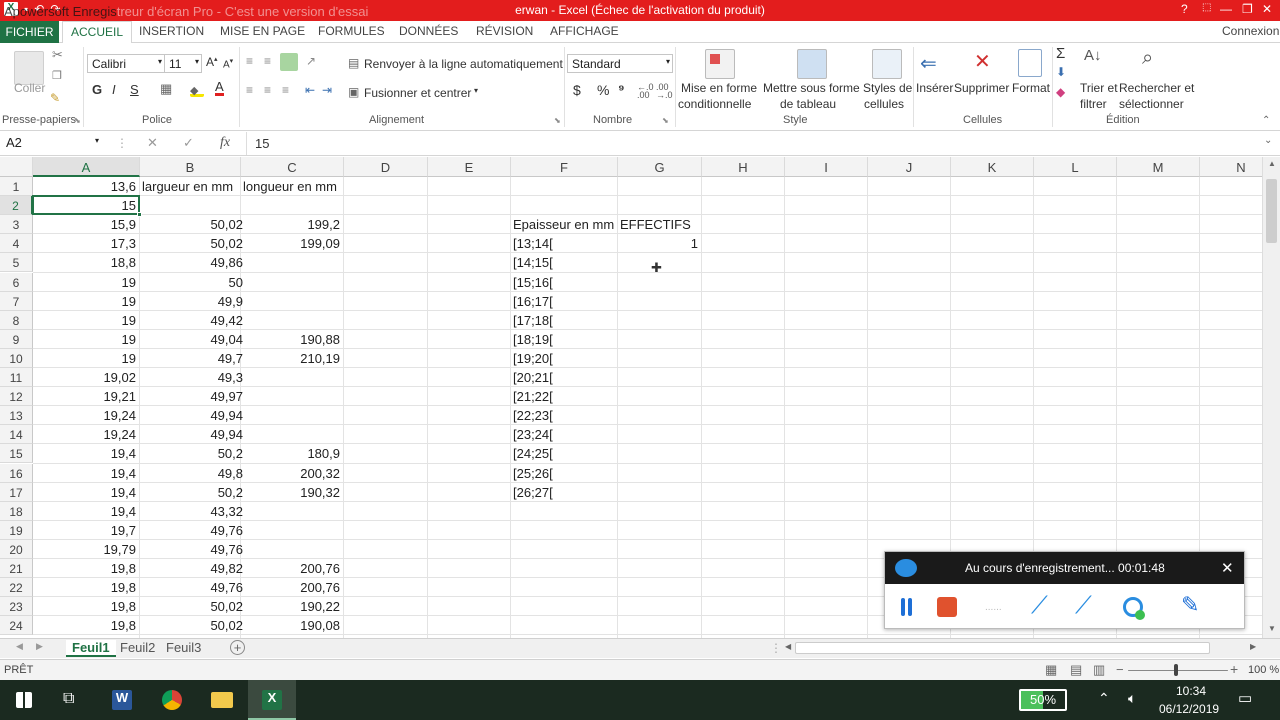 The height and width of the screenshot is (720, 1280). What do you see at coordinates (1104, 698) in the screenshot?
I see `show-hidden-icons-icon: ⌃` at bounding box center [1104, 698].